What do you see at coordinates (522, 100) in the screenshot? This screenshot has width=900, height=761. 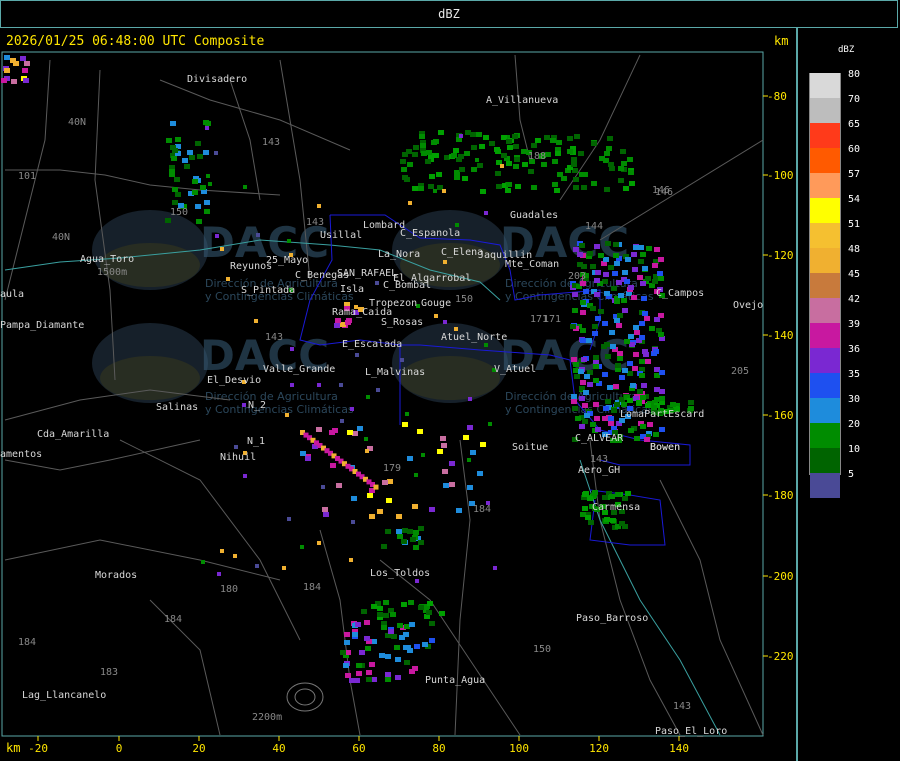 I see `place-label: A_Villanueva` at bounding box center [522, 100].